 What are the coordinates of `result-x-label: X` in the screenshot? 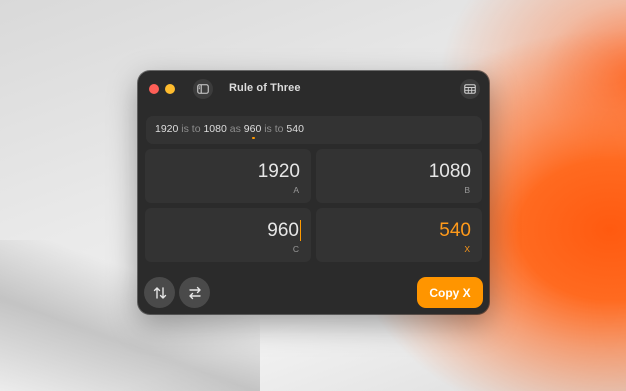 It's located at (467, 249).